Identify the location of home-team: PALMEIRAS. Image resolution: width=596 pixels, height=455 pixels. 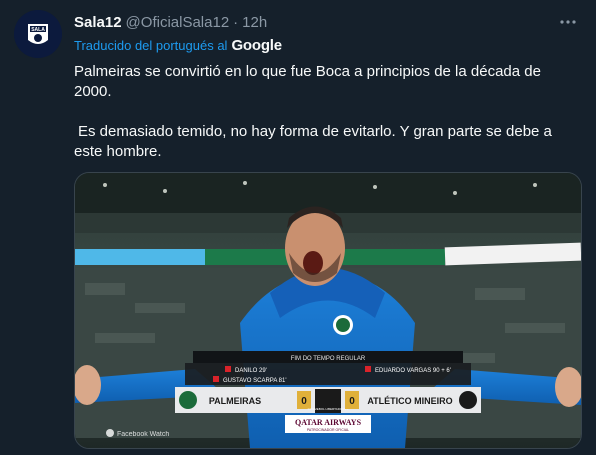
(235, 401).